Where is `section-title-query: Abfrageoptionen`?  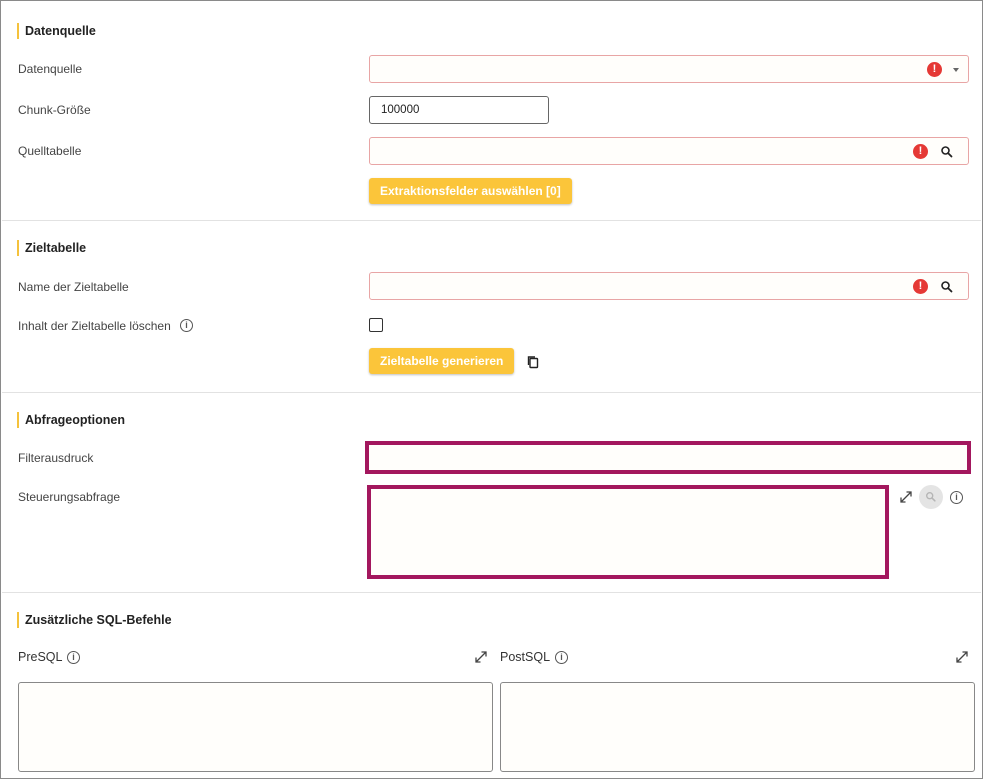
section-title-query: Abfrageoptionen is located at coordinates (71, 420).